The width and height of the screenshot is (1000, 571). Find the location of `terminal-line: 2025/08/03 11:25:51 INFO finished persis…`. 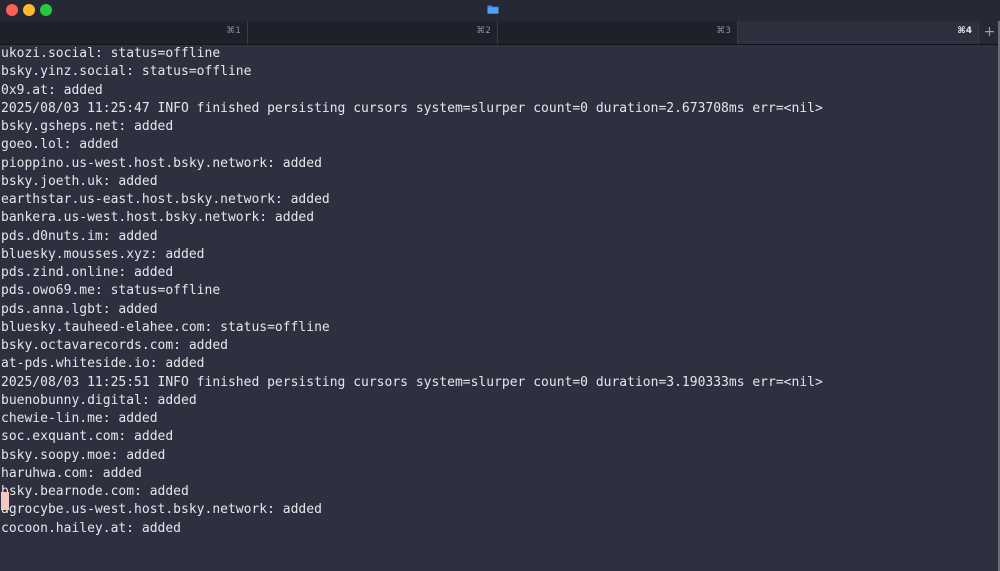

terminal-line: 2025/08/03 11:25:51 INFO finished persis… is located at coordinates (412, 382).